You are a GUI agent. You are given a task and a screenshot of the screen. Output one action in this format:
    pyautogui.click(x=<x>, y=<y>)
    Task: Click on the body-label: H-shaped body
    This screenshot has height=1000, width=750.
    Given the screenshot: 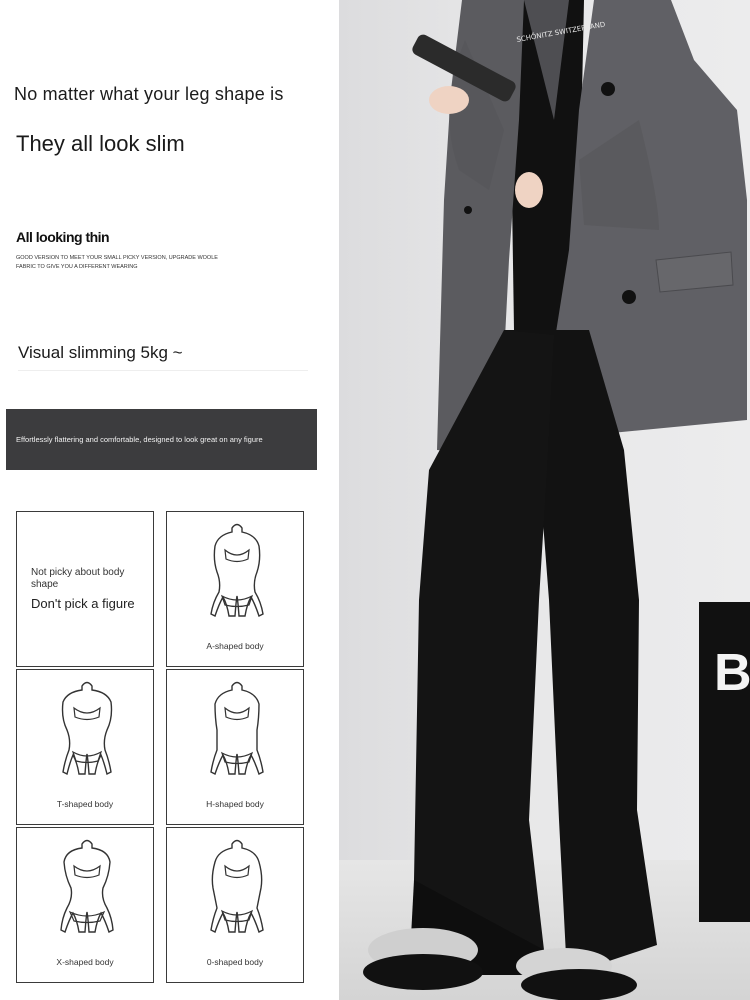 What is the action you would take?
    pyautogui.click(x=235, y=804)
    